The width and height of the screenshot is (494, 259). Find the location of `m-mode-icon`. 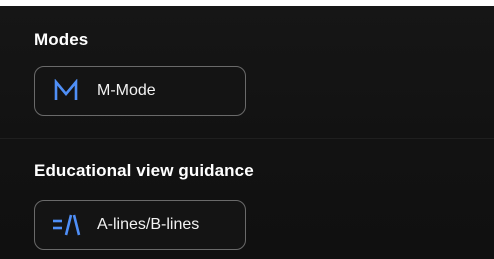

m-mode-icon is located at coordinates (66, 91).